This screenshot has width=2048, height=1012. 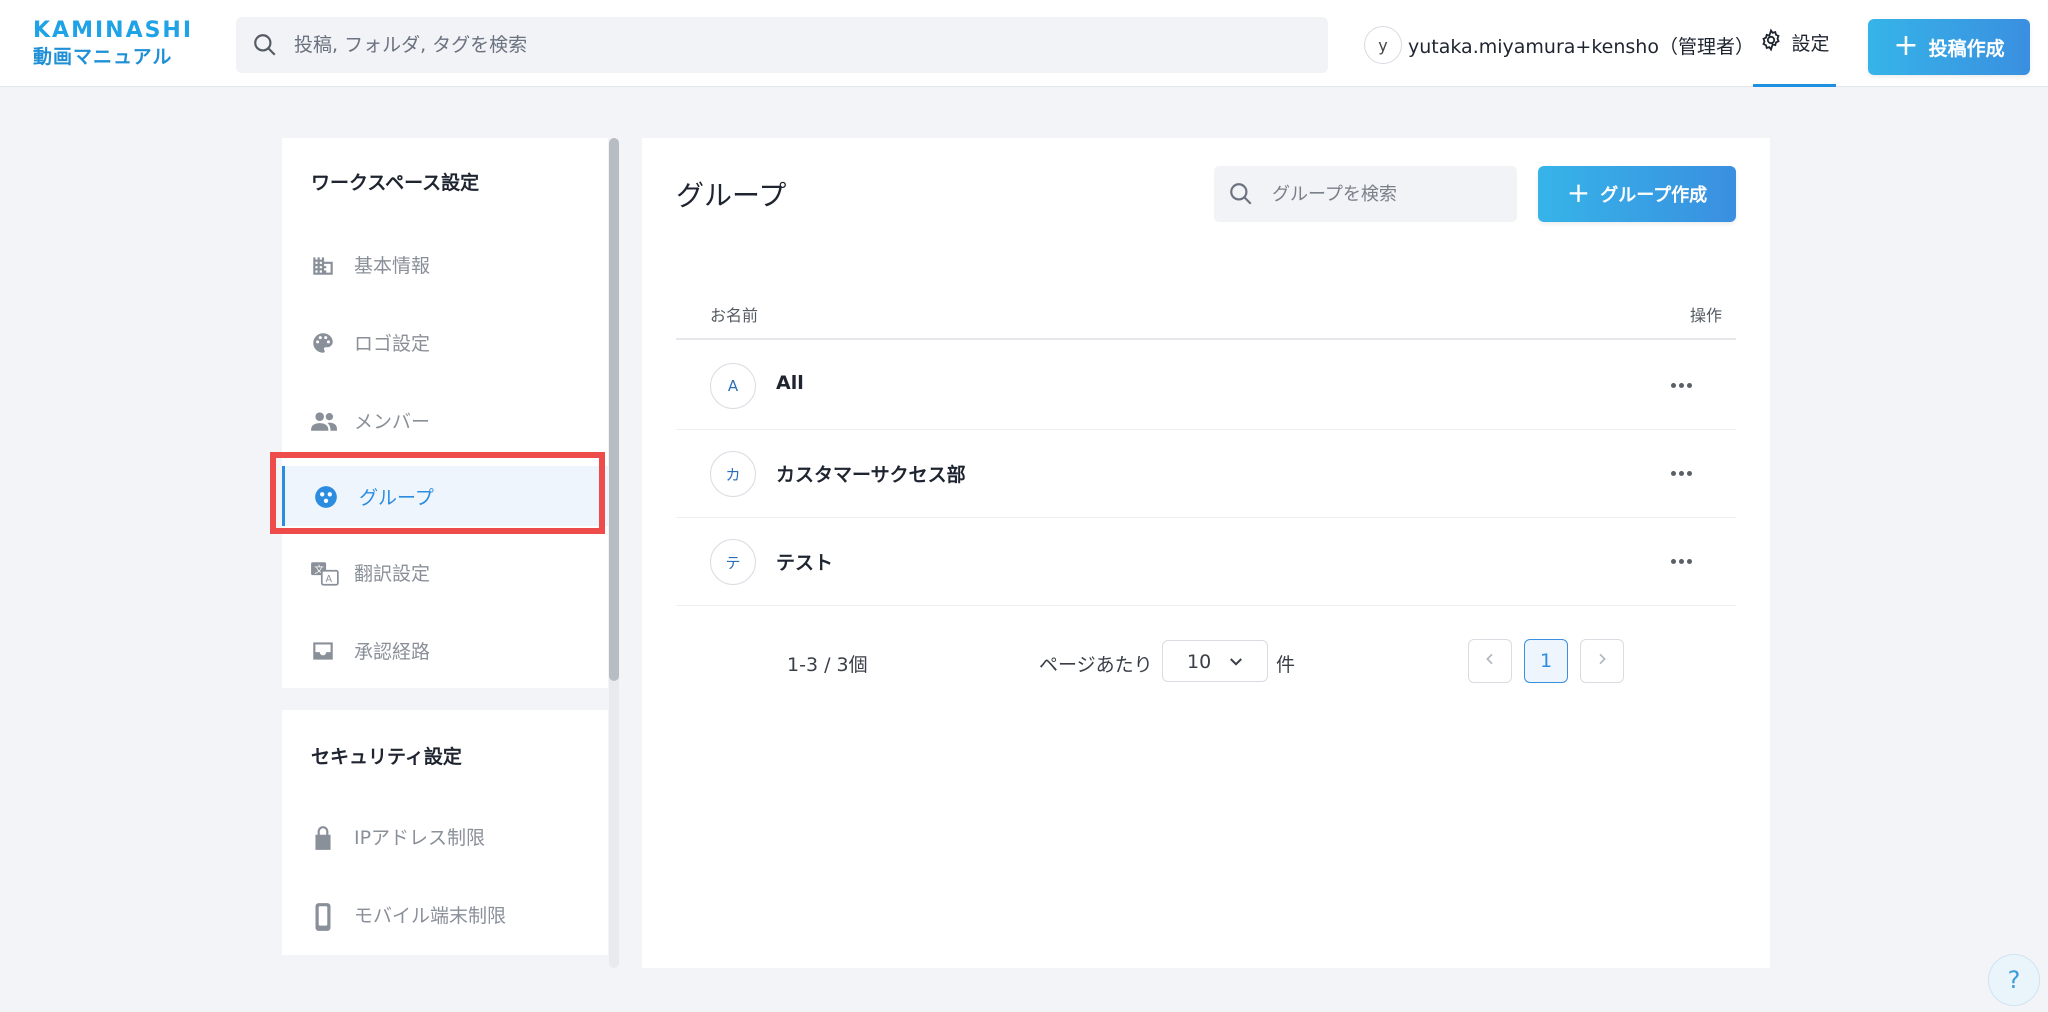 I want to click on inbox-icon, so click(x=323, y=651).